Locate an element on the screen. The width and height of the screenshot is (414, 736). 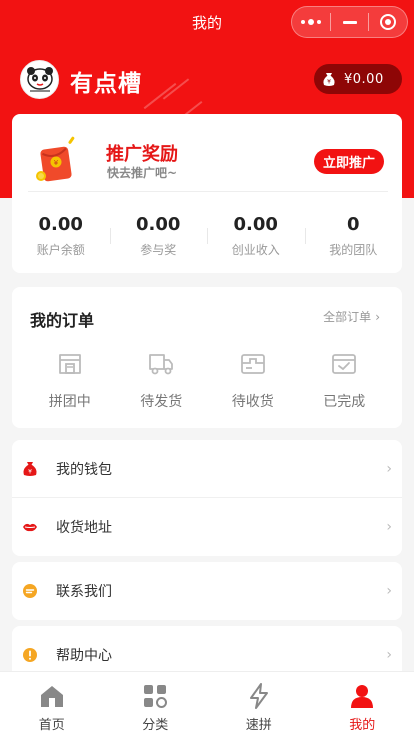
target-close-icon is located at coordinates (388, 22).